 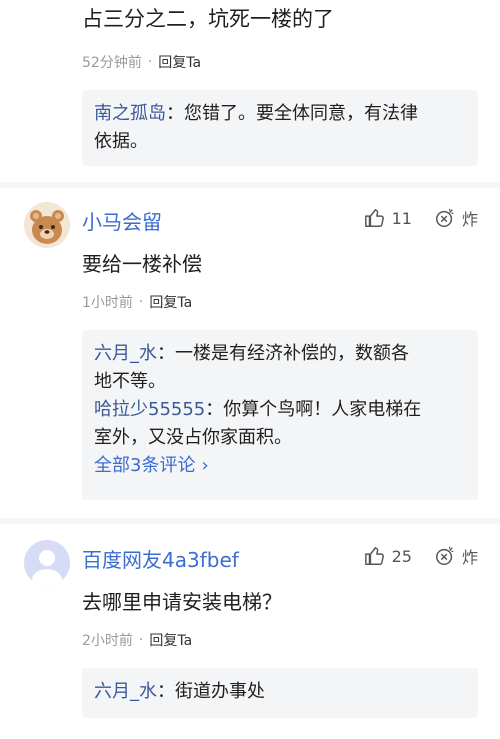 What do you see at coordinates (421, 218) in the screenshot?
I see `comment-actions: 11 炸` at bounding box center [421, 218].